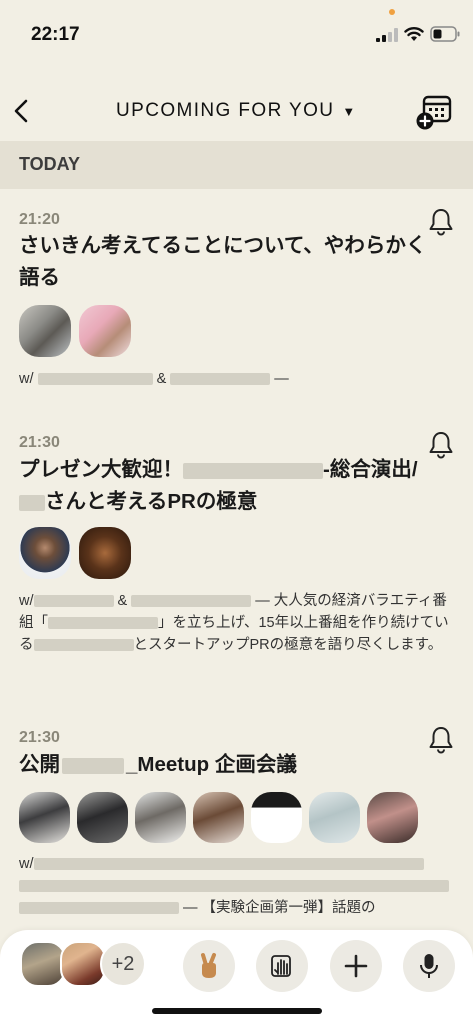 The width and height of the screenshot is (473, 1024). I want to click on microphone-icon, so click(429, 966).